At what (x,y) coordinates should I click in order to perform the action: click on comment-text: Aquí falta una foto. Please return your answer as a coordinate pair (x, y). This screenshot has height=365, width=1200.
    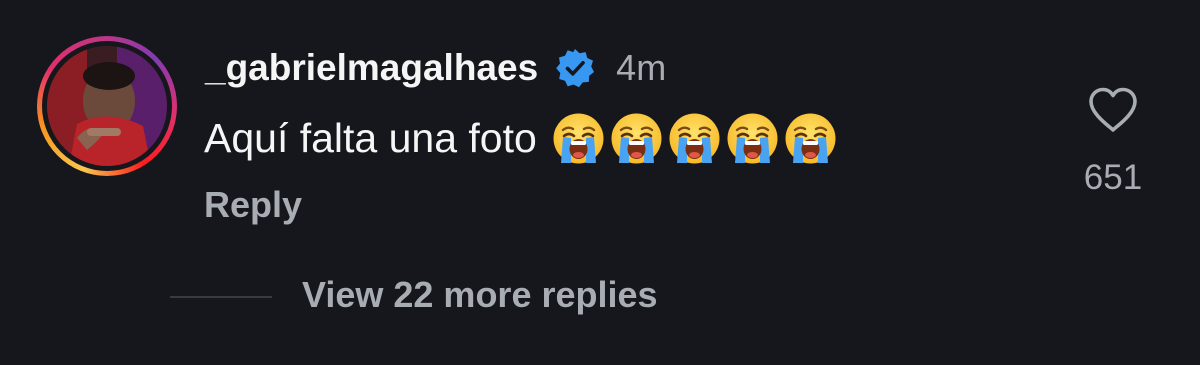
    Looking at the image, I should click on (370, 137).